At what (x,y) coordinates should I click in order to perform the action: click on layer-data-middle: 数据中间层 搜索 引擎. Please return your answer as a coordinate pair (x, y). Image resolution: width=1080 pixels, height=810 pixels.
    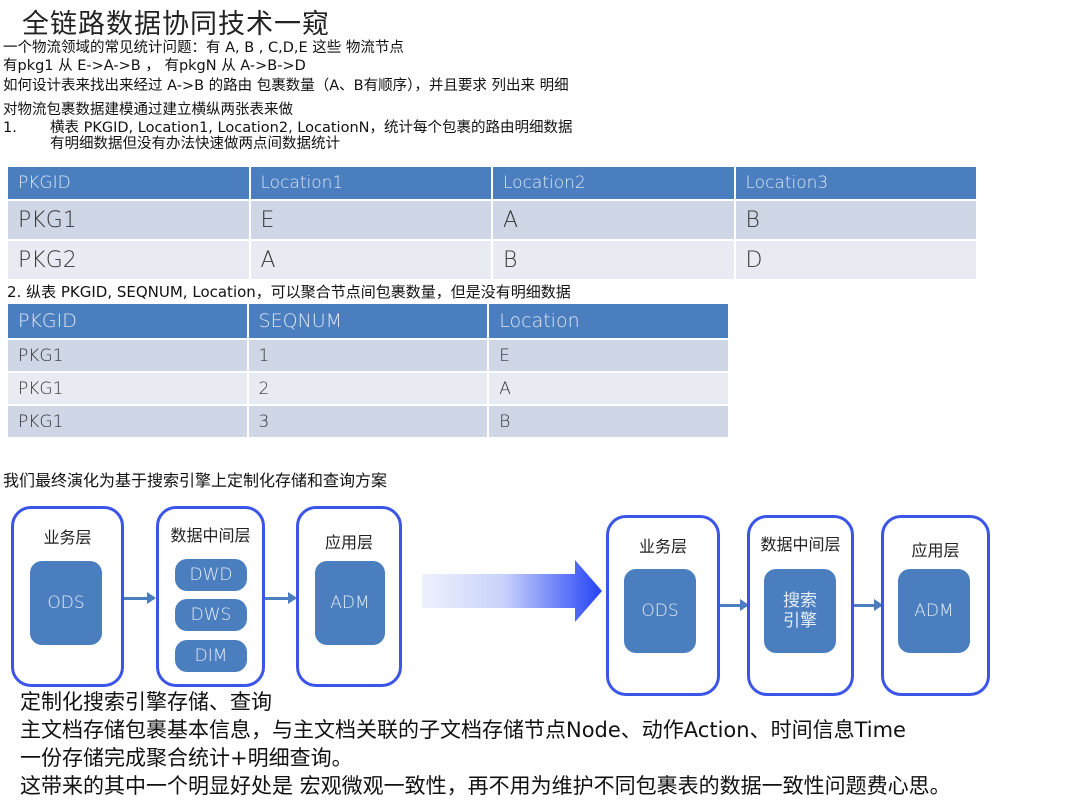
    Looking at the image, I should click on (800, 605).